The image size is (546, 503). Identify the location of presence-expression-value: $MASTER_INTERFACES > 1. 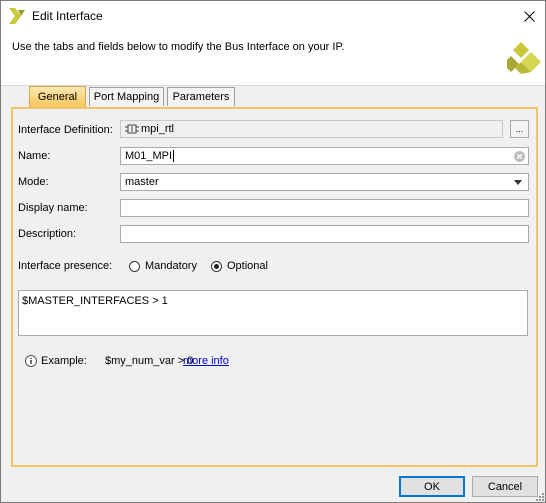
(95, 301).